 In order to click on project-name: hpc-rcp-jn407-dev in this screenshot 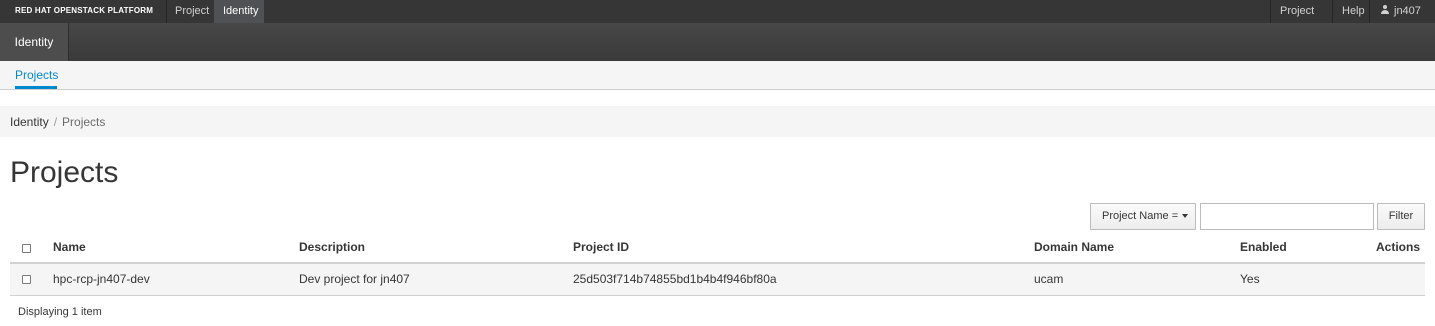, I will do `click(101, 279)`.